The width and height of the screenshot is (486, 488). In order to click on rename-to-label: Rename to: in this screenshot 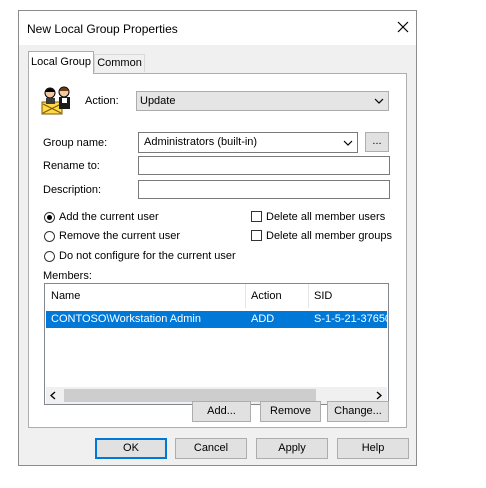, I will do `click(71, 166)`.